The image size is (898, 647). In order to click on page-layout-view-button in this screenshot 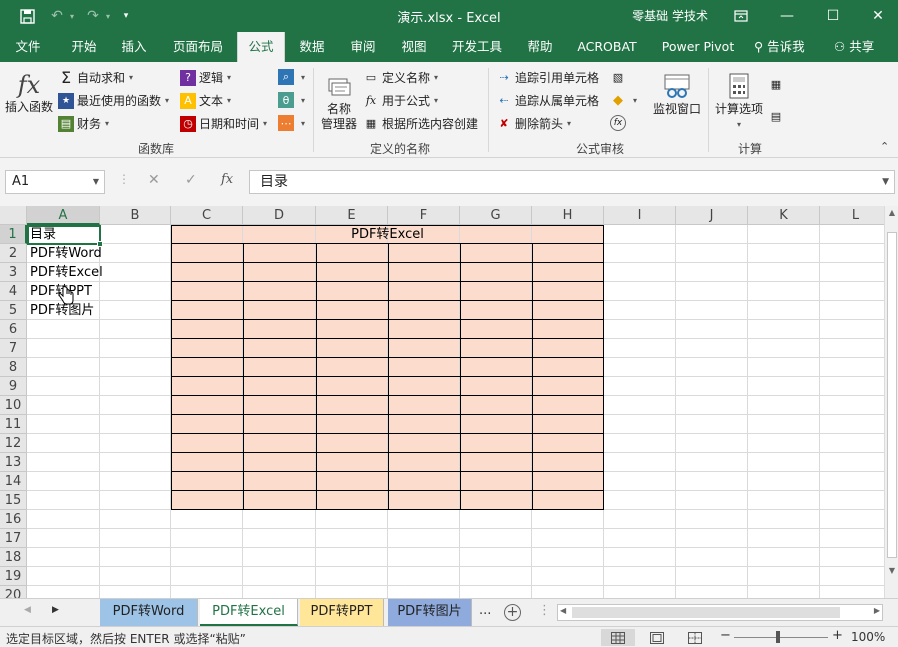, I will do `click(657, 637)`.